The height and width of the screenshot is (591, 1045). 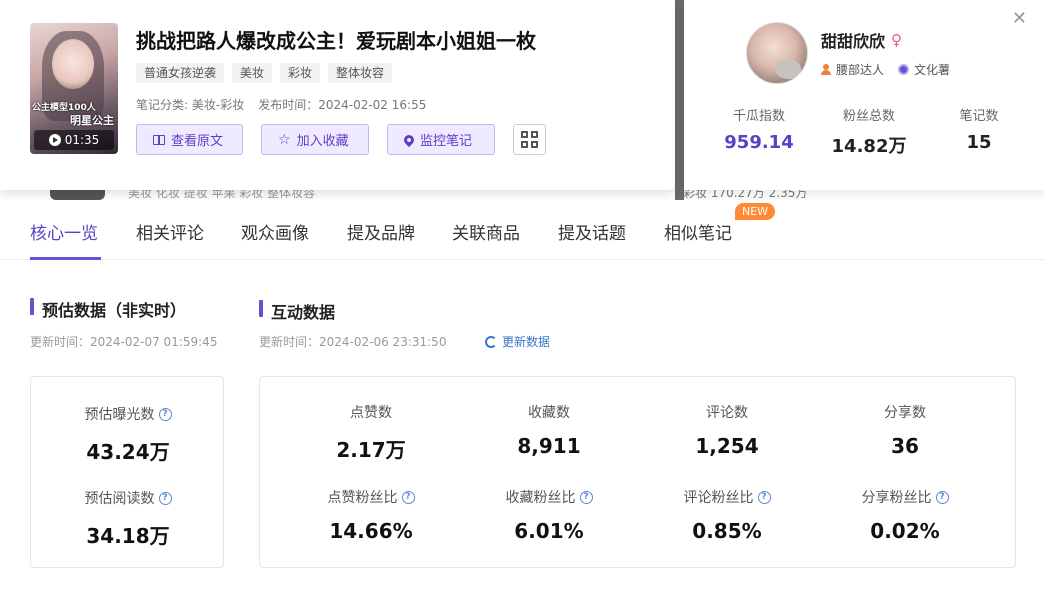 What do you see at coordinates (727, 430) in the screenshot?
I see `metric-comments: 评论数 1,254` at bounding box center [727, 430].